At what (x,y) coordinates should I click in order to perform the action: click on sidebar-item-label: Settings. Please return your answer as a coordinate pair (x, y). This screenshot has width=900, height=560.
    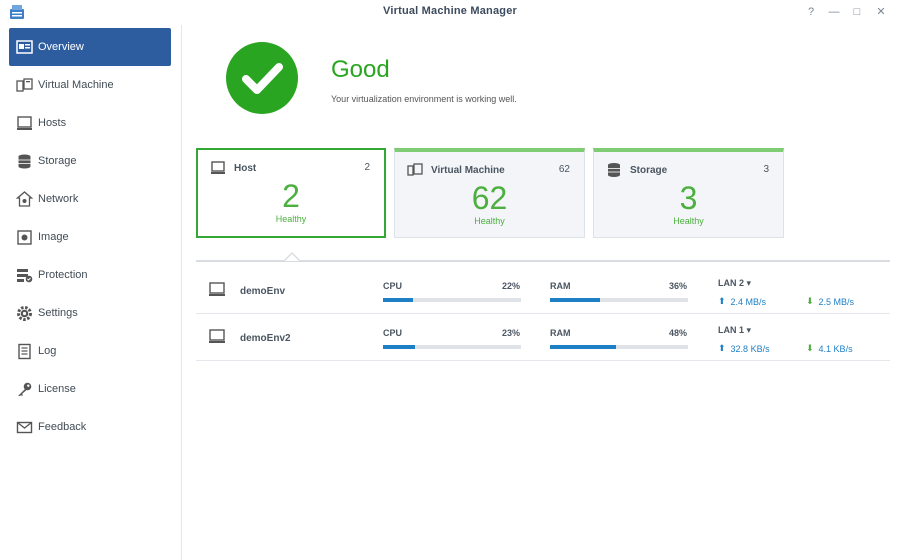
    Looking at the image, I should click on (58, 313).